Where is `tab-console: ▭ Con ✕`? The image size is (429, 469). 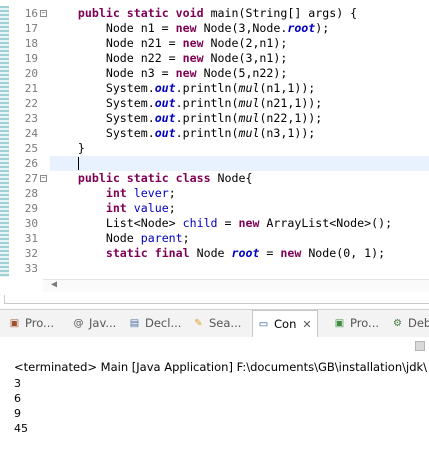
tab-console: ▭ Con ✕ is located at coordinates (285, 324).